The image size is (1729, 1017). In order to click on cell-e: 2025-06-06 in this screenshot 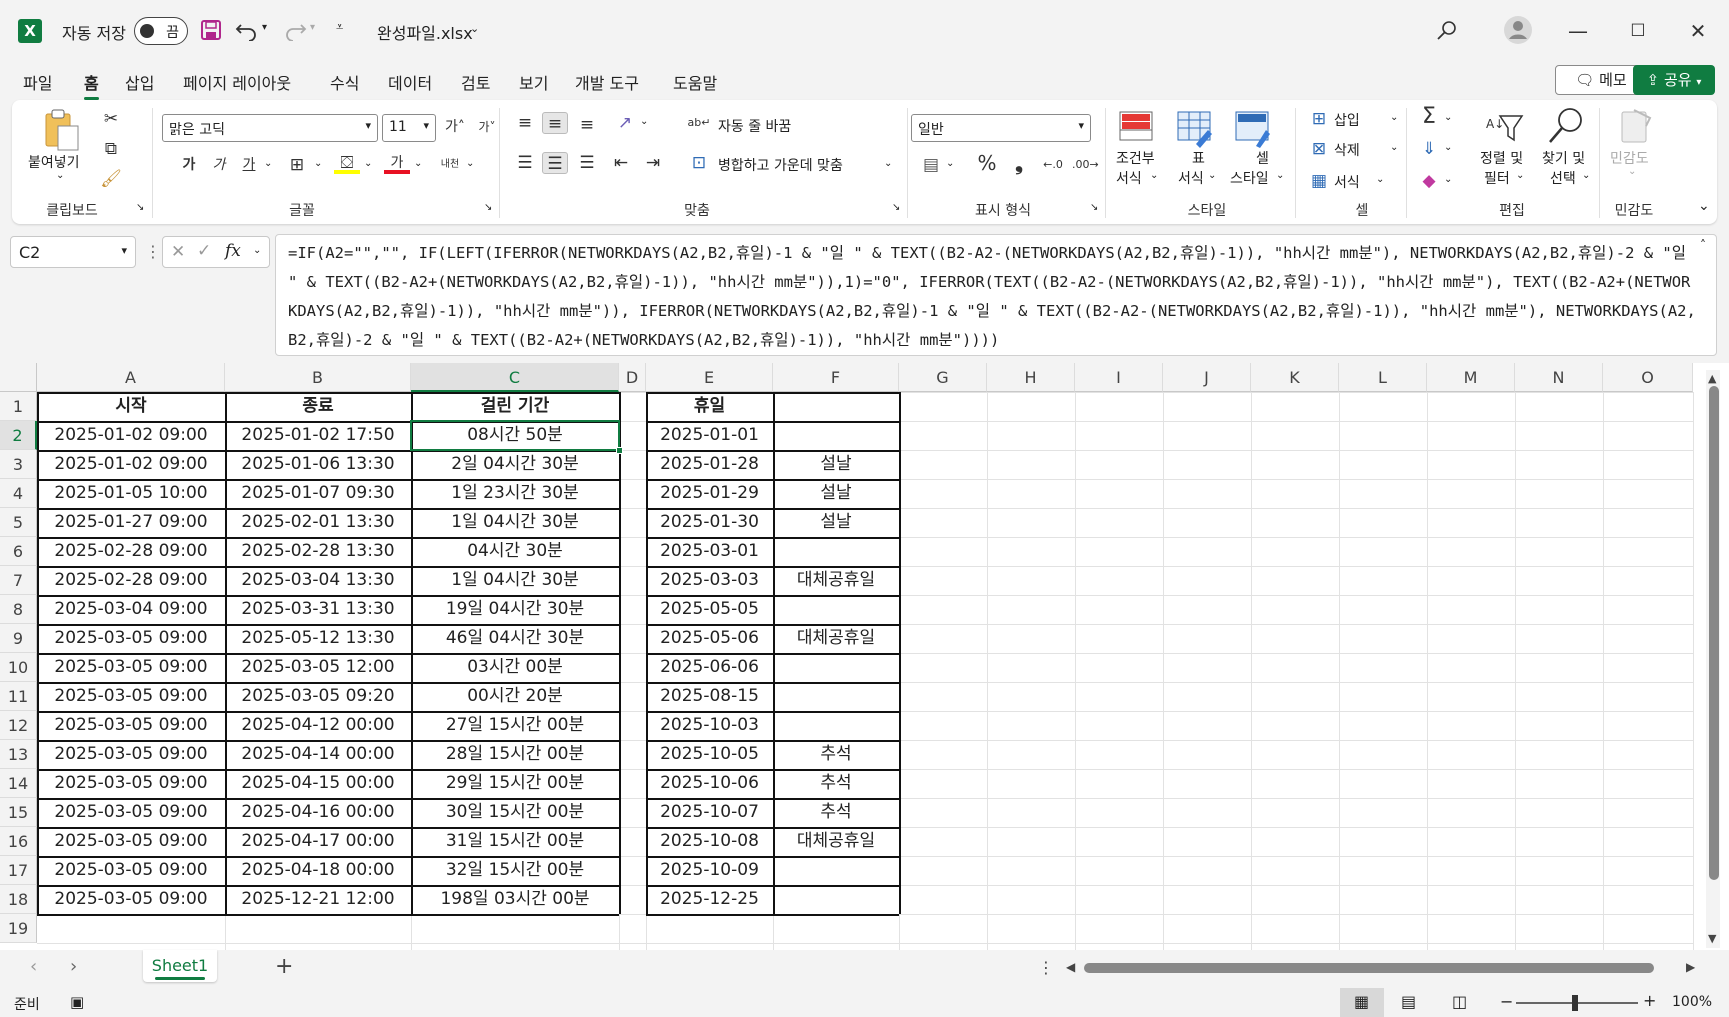, I will do `click(709, 667)`.